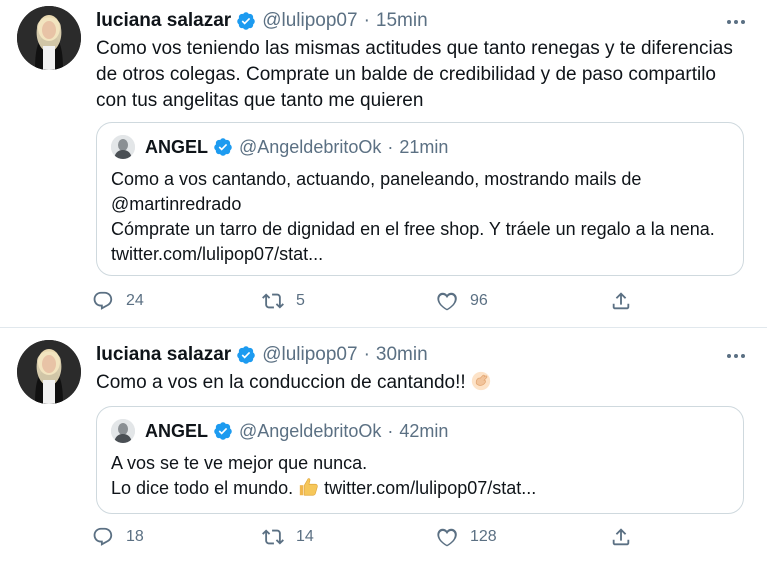 The height and width of the screenshot is (563, 767). I want to click on tweet-header: luciana salazar @lulipop07 · 30min, so click(262, 355).